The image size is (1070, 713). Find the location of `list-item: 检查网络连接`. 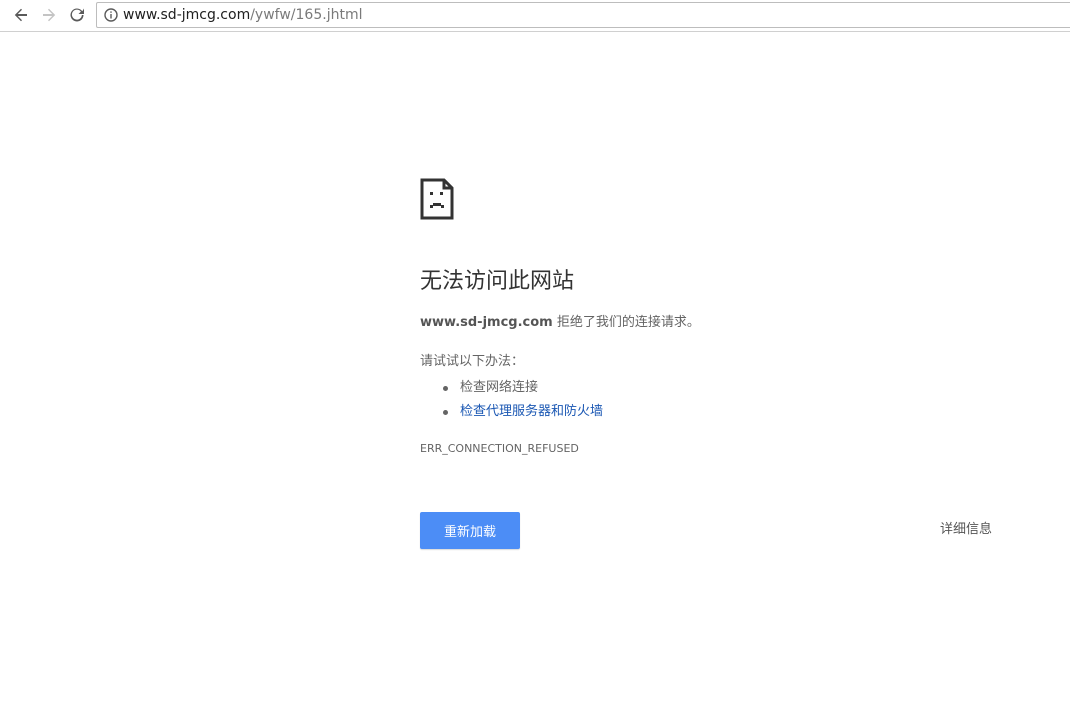

list-item: 检查网络连接 is located at coordinates (511, 388).